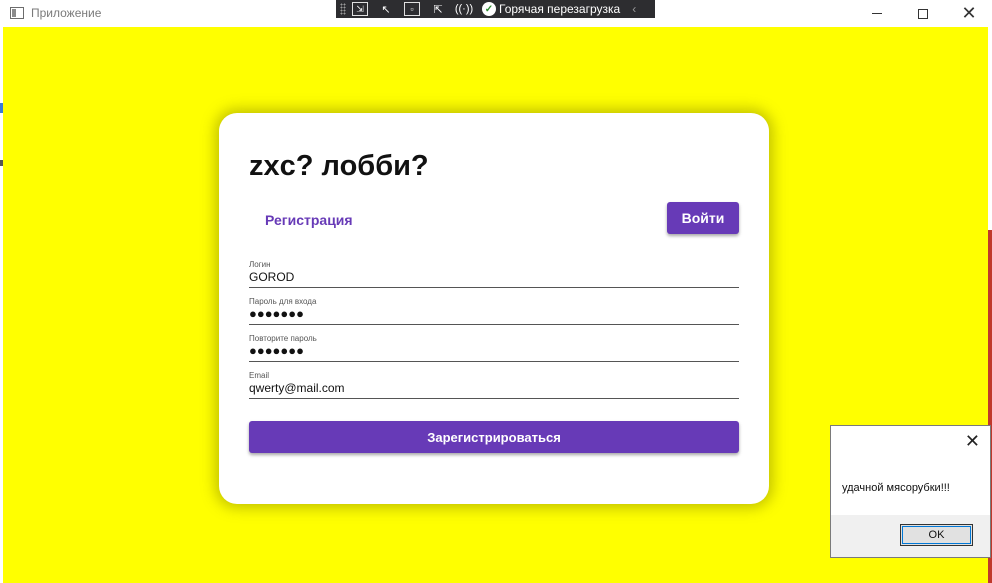 The image size is (992, 583). What do you see at coordinates (494, 315) in the screenshot?
I see `password-field-value: ●●●●●●●` at bounding box center [494, 315].